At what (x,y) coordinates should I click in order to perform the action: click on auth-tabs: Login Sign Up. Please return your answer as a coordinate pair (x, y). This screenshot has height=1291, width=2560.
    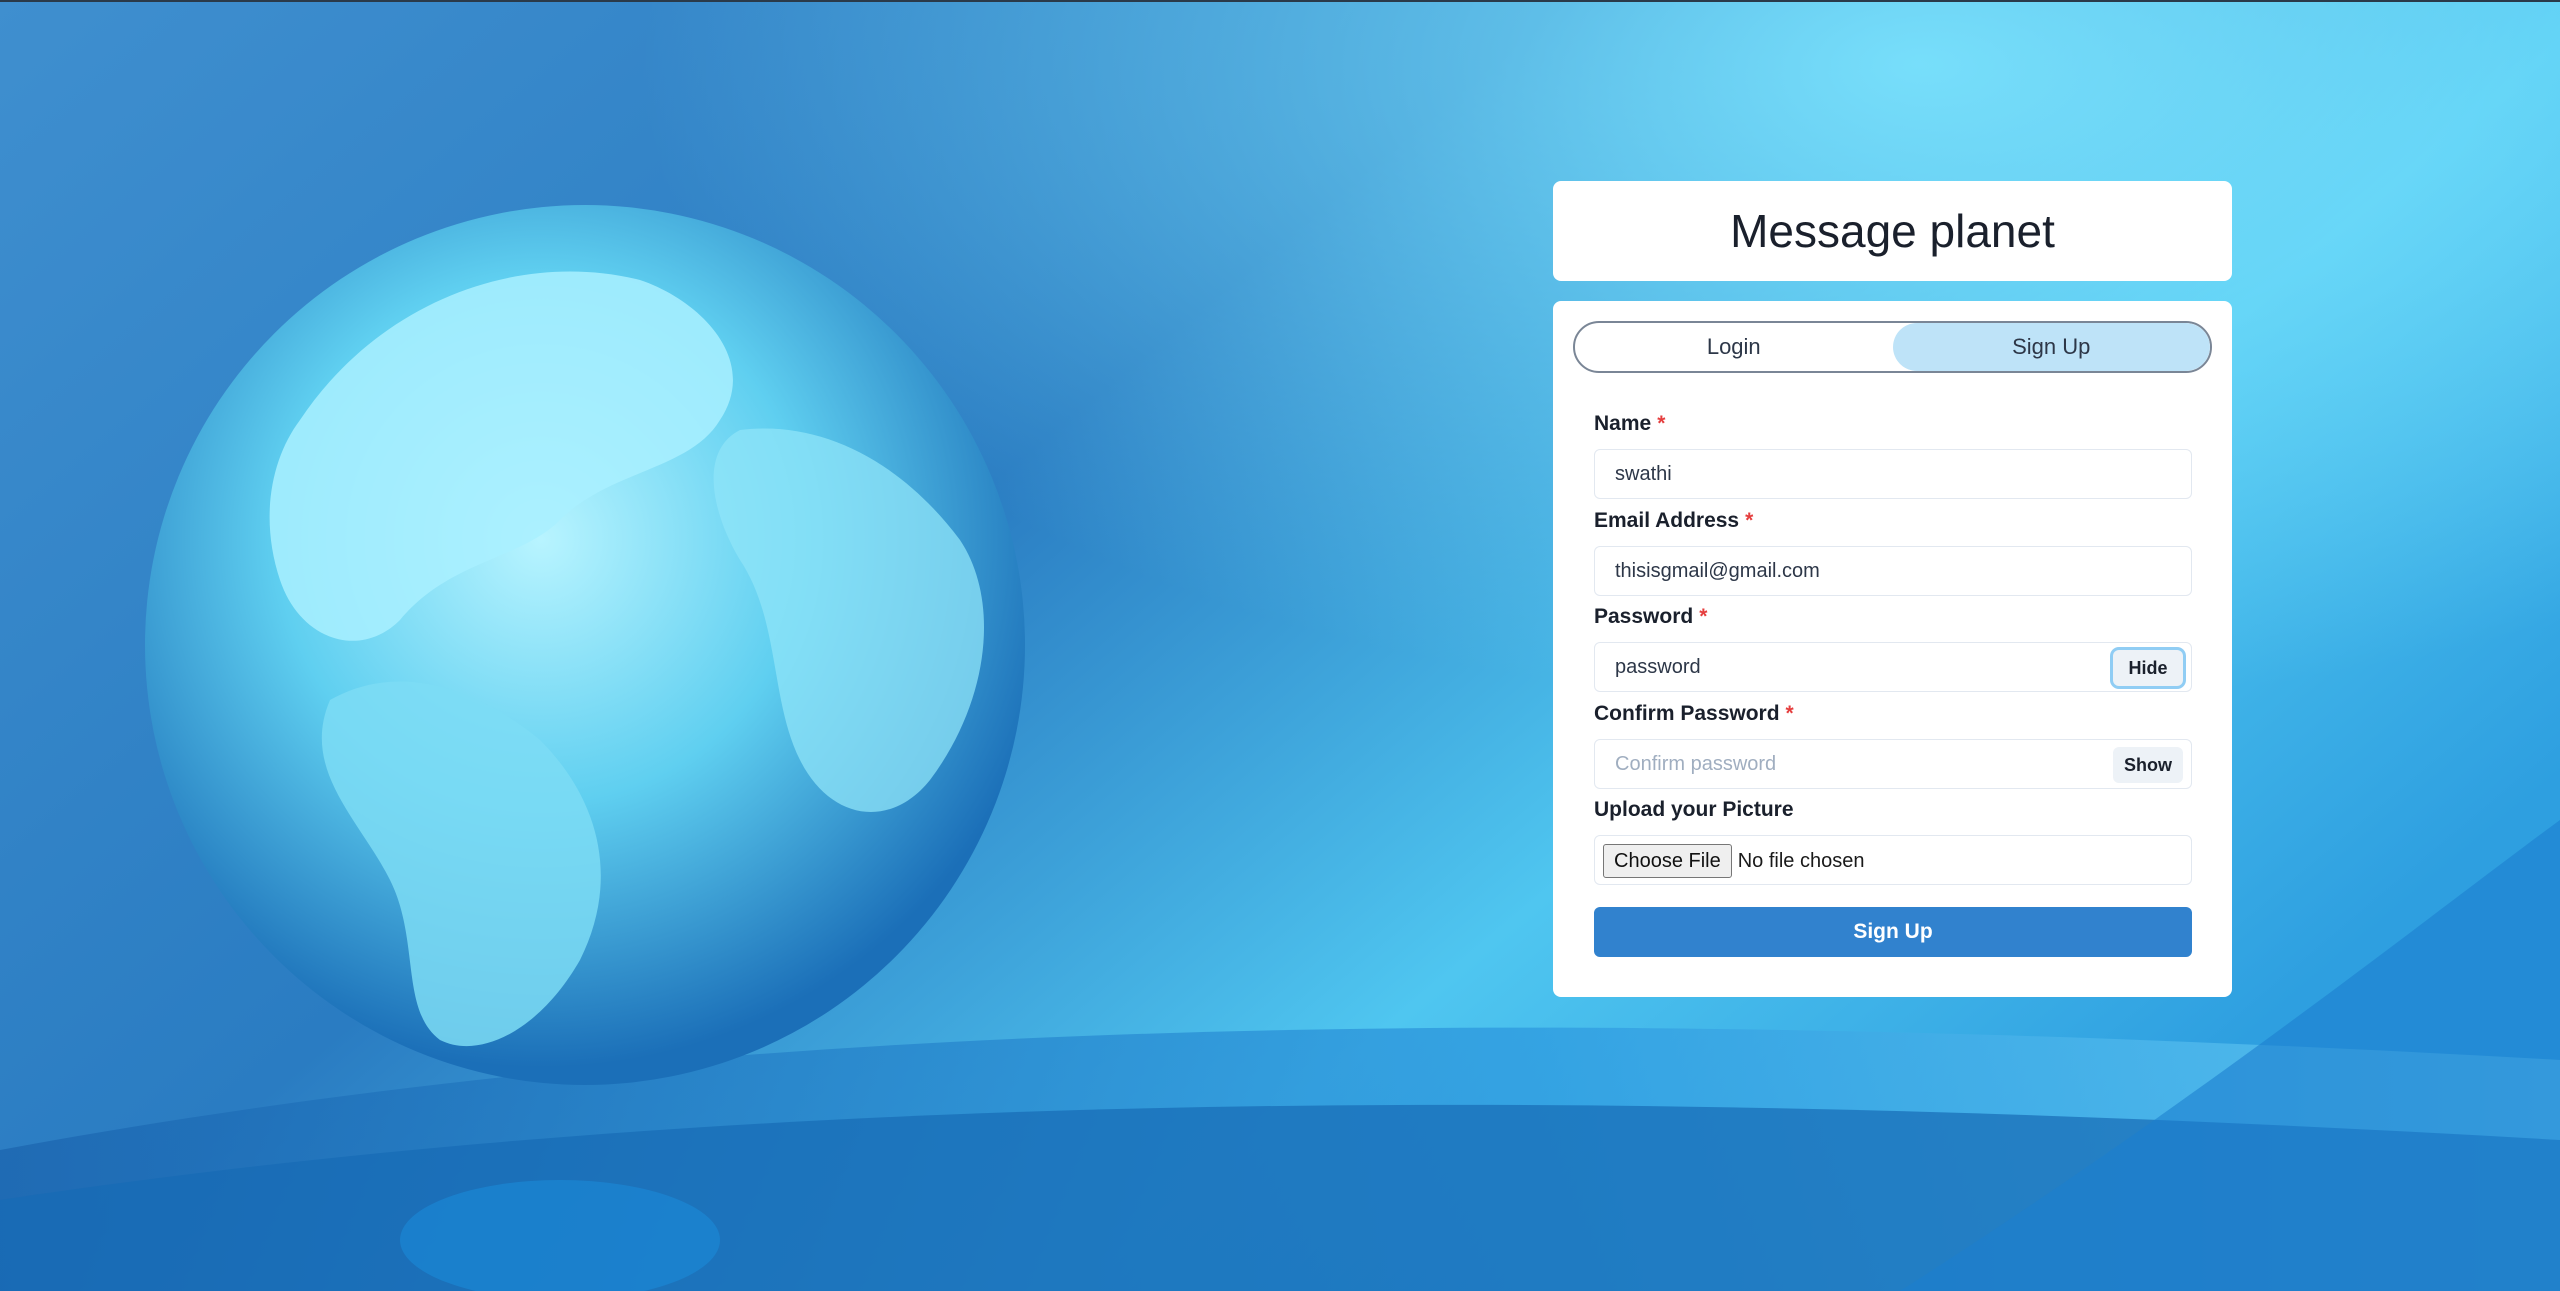
    Looking at the image, I should click on (1892, 347).